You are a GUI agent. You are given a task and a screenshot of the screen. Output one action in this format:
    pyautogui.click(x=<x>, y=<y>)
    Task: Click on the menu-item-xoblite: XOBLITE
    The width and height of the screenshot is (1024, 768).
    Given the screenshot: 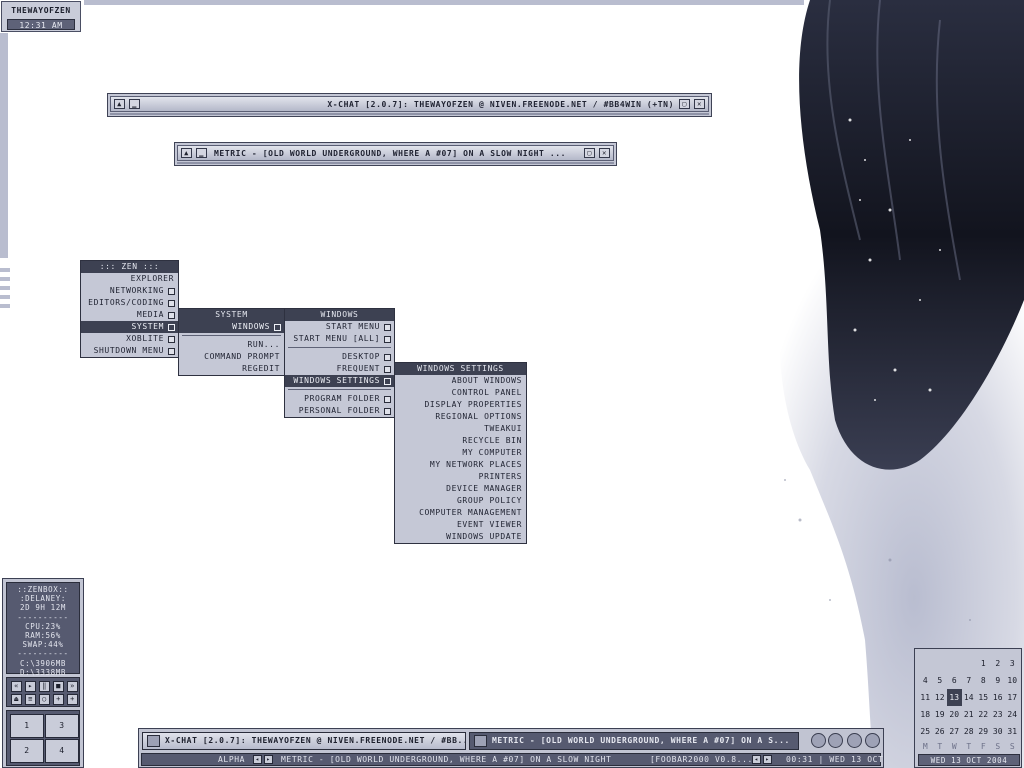 What is the action you would take?
    pyautogui.click(x=129, y=339)
    